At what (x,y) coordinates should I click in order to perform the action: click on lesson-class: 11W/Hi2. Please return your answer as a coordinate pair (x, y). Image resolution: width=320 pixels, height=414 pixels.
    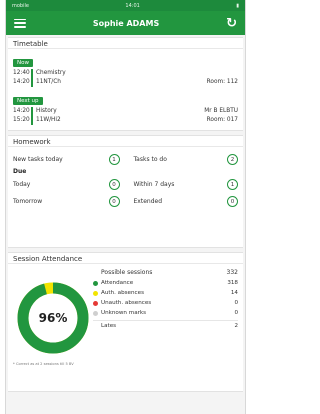
    Looking at the image, I should click on (48, 120).